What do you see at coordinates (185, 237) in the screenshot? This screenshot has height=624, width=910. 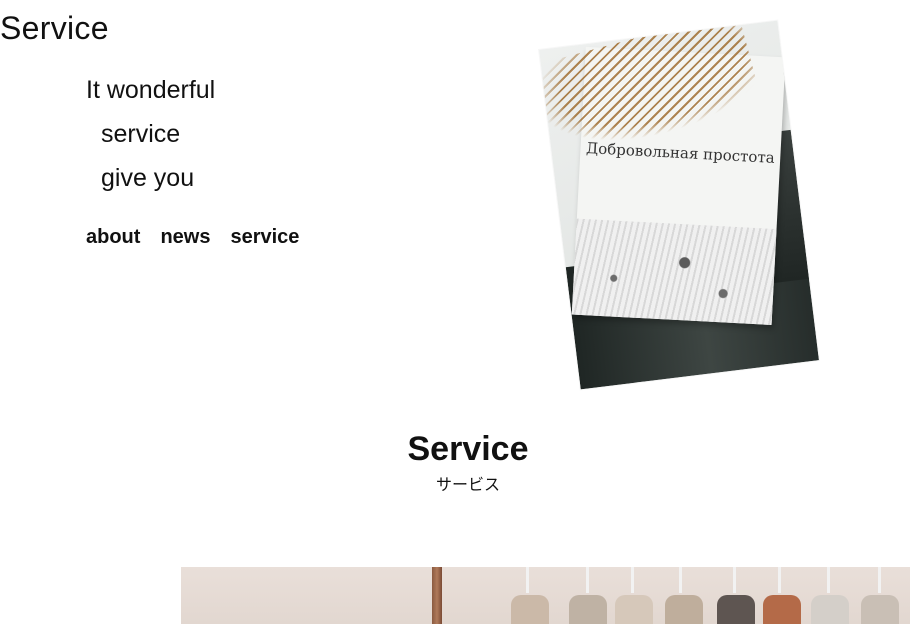 I see `nav-link-news: news` at bounding box center [185, 237].